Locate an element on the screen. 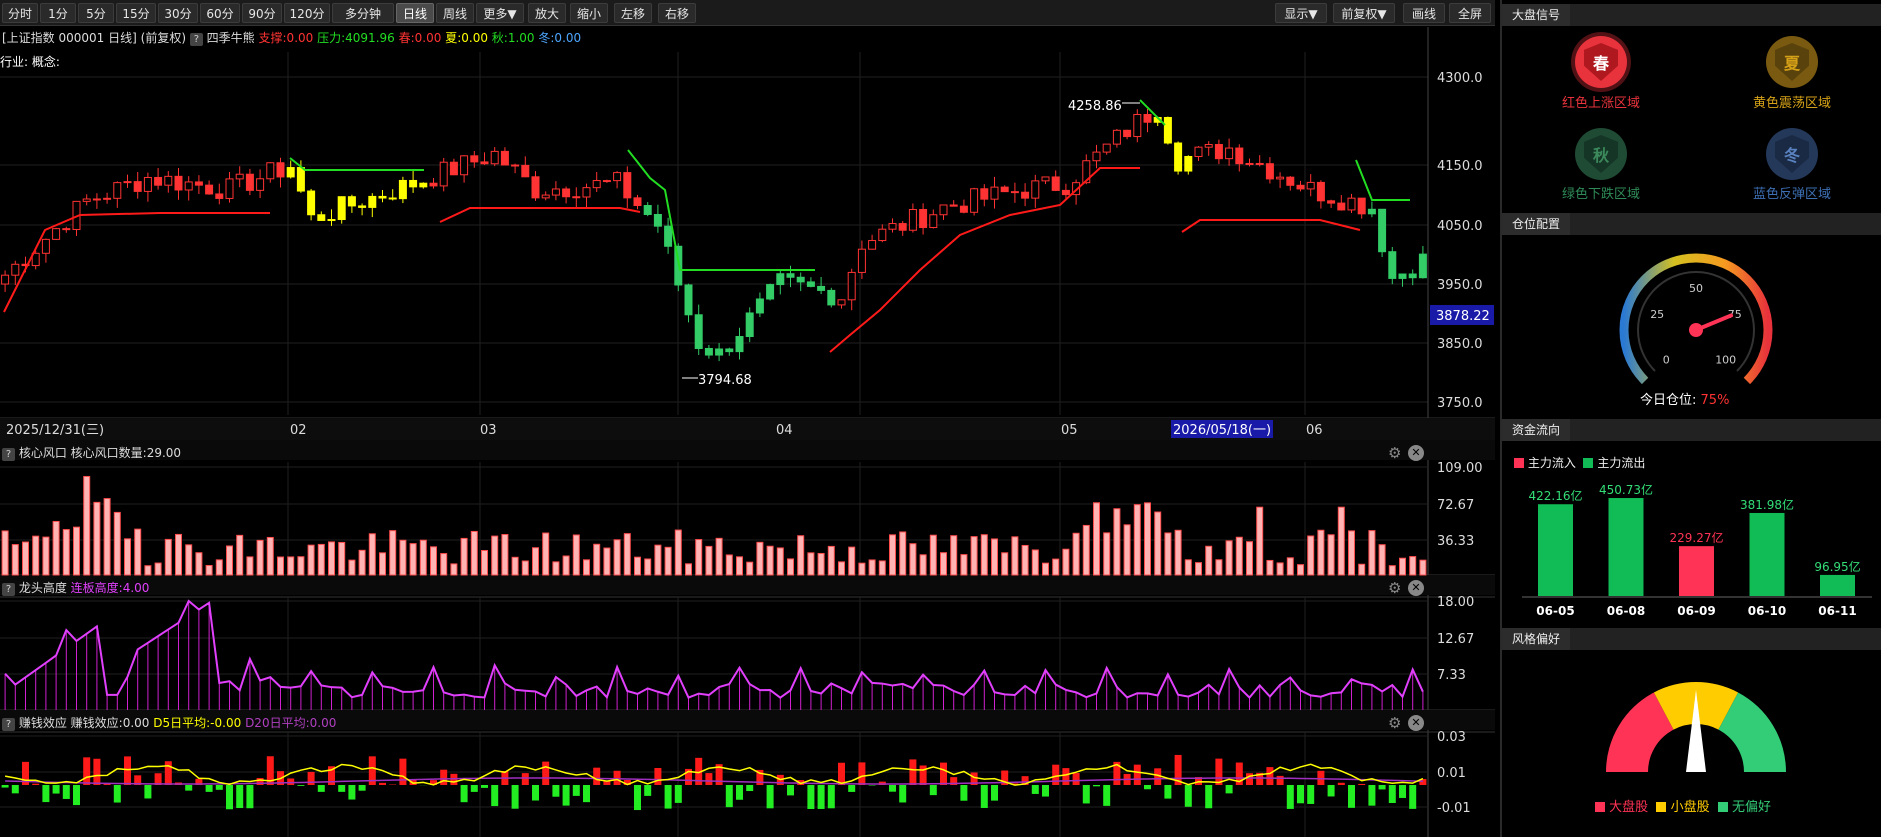  fundflow-category-label: 06-09 is located at coordinates (1696, 611).